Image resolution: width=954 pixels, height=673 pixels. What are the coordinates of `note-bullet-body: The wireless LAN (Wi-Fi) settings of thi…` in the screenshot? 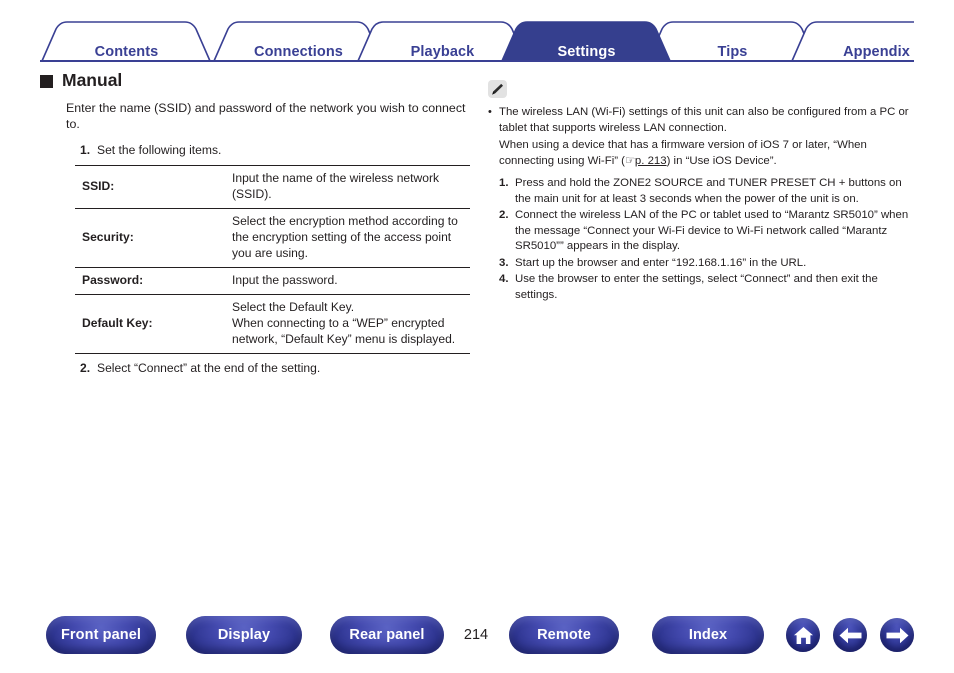 It's located at (707, 138).